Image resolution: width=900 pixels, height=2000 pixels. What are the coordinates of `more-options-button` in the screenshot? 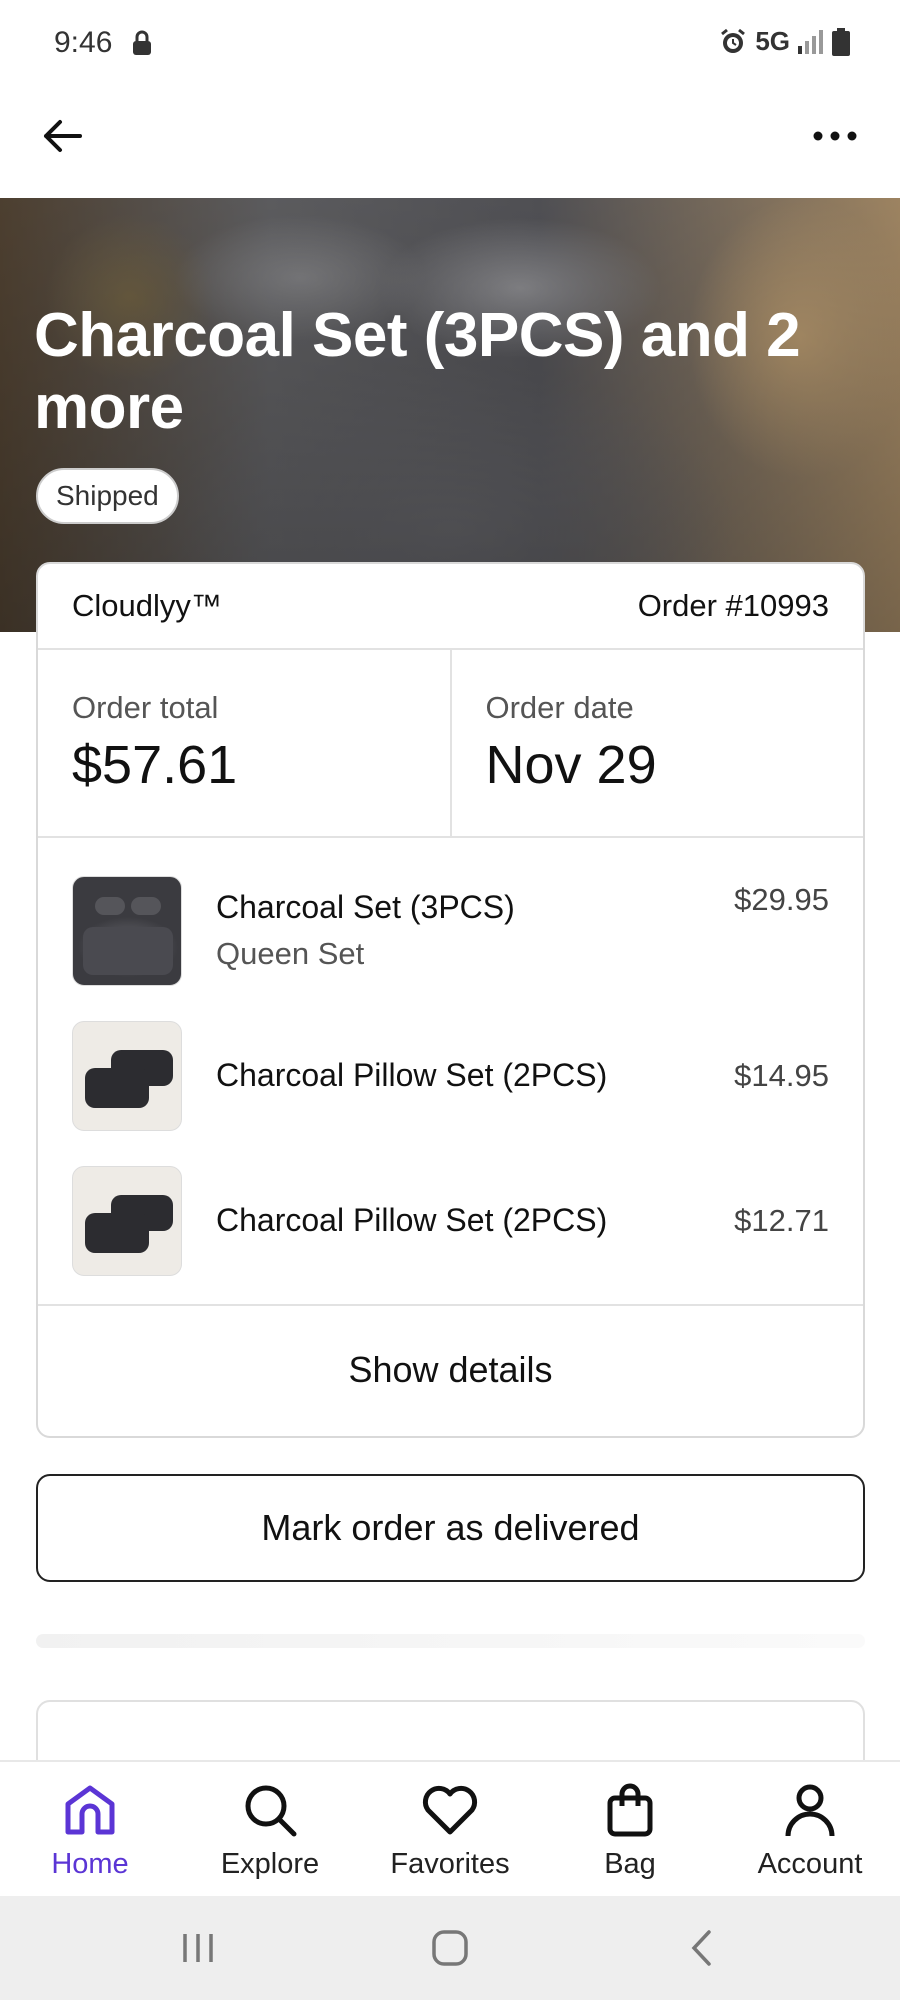 It's located at (835, 136).